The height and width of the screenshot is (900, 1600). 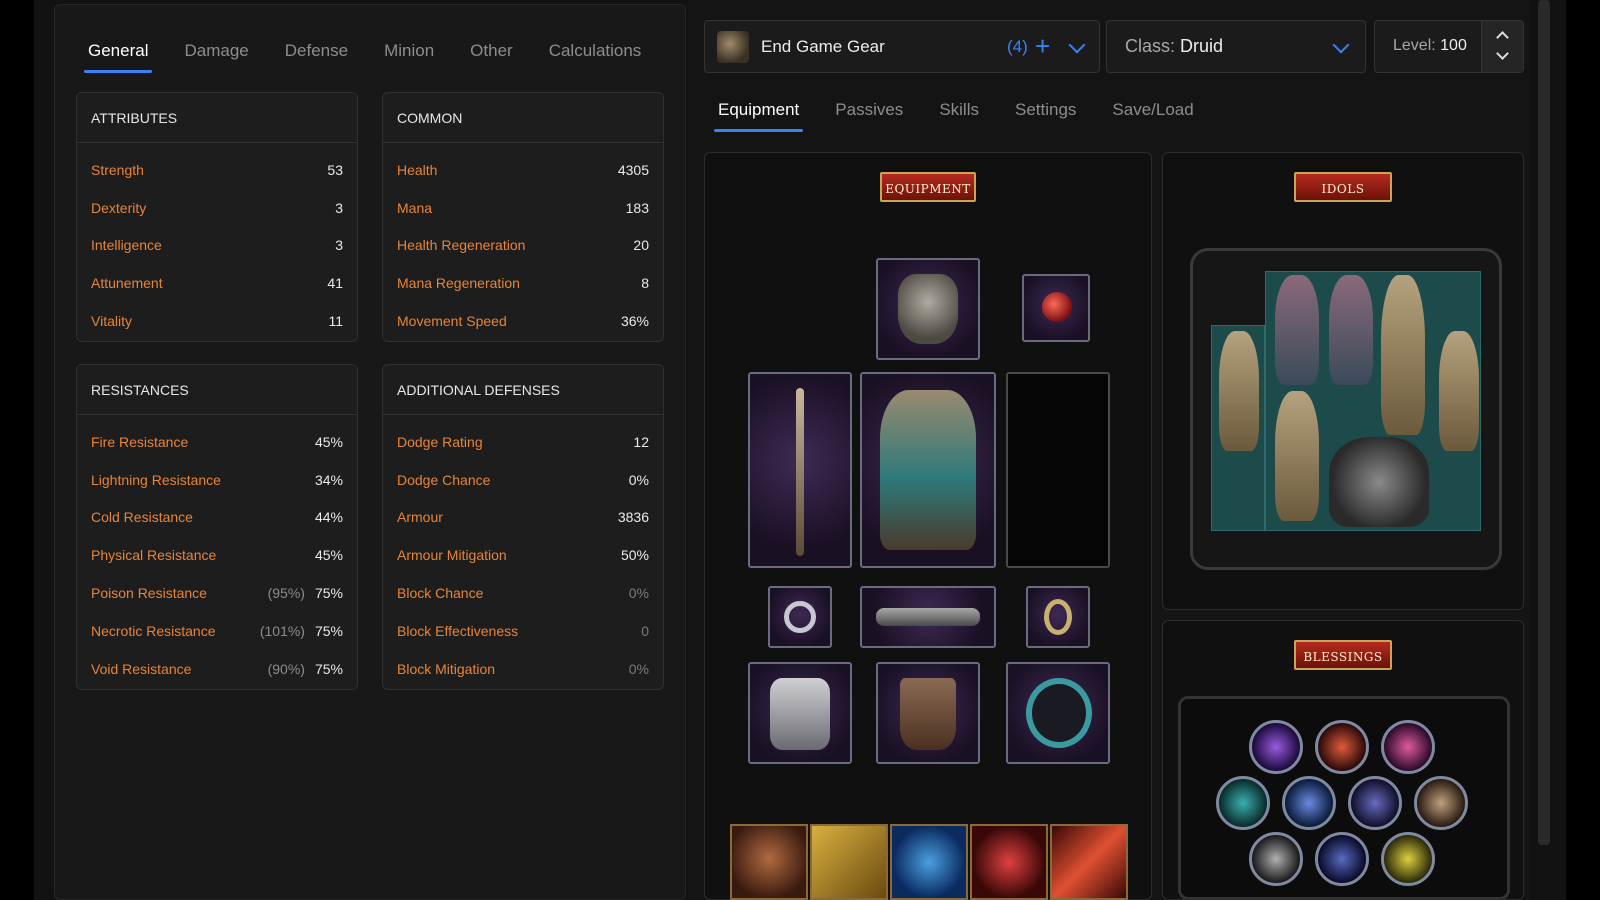 What do you see at coordinates (156, 479) in the screenshot?
I see `stat-label: Lightning Resistance` at bounding box center [156, 479].